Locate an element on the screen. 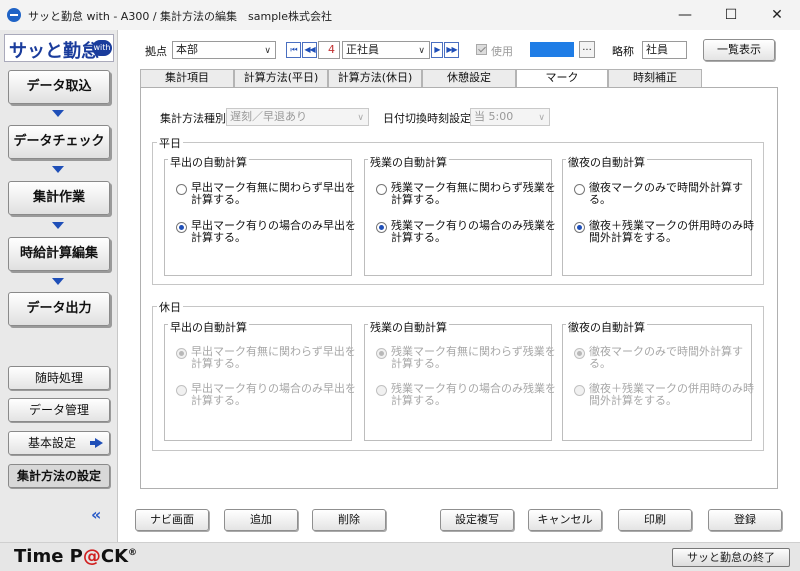 The height and width of the screenshot is (571, 800). weekday-allnight-opt1: 徹夜マークのみで時間外計算する。 is located at coordinates (666, 193).